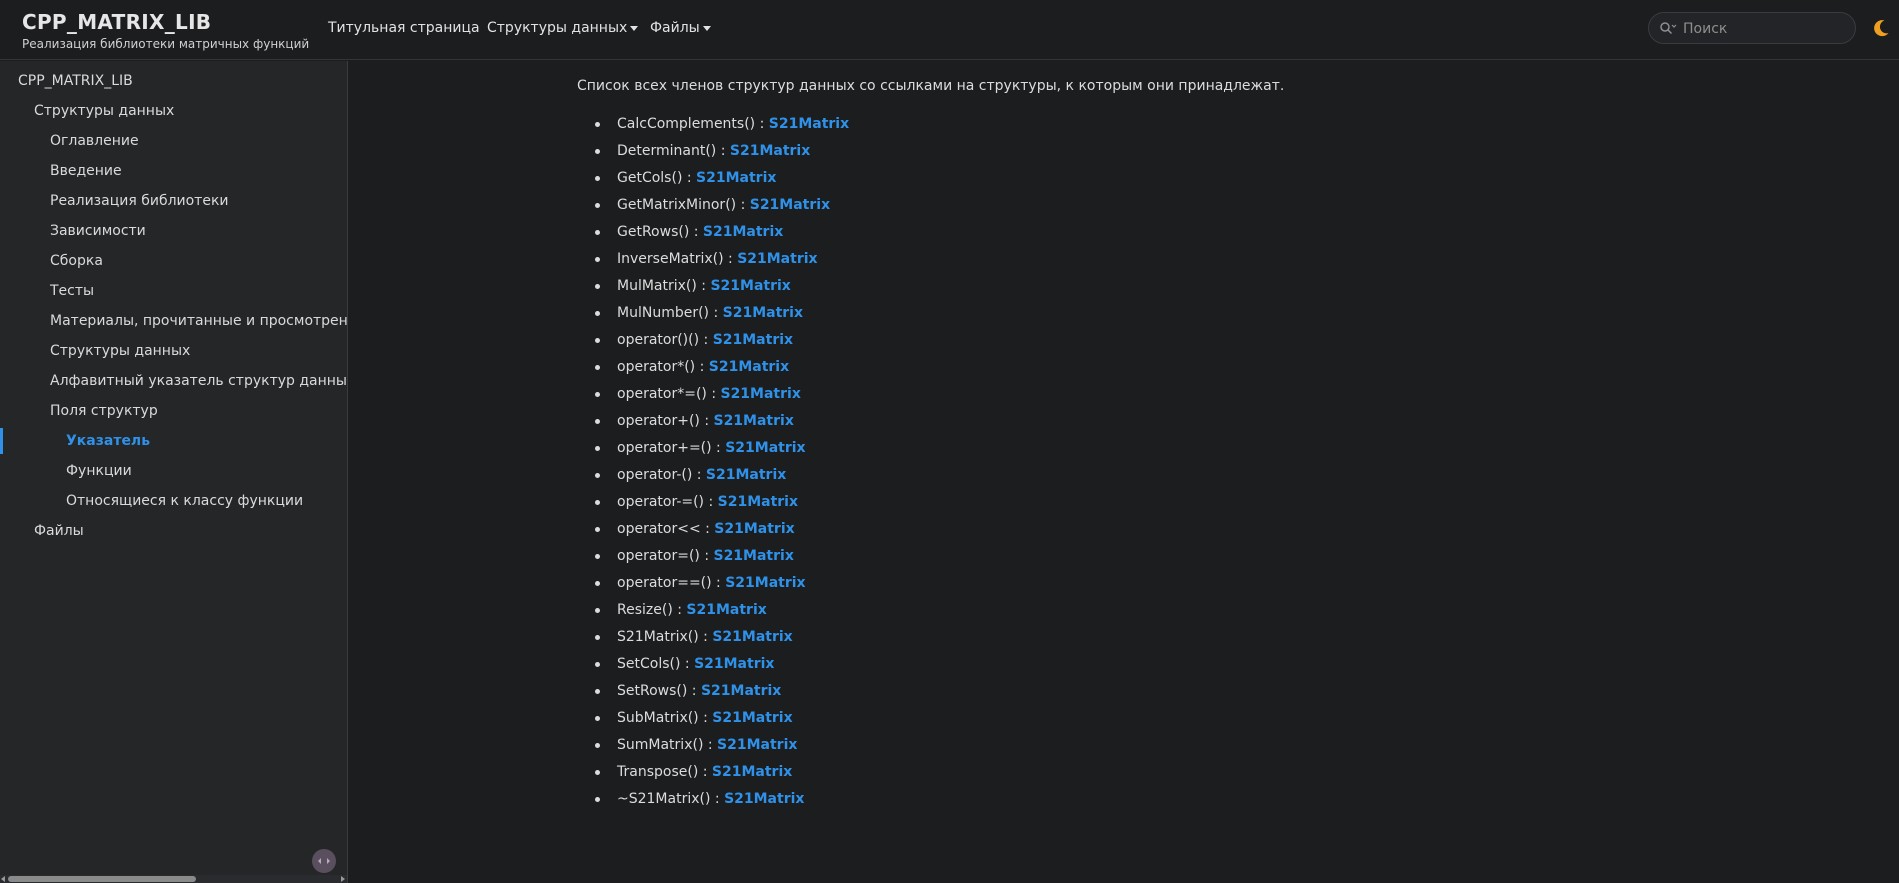  What do you see at coordinates (86, 171) in the screenshot?
I see `sidebar-item-introduction: Введение` at bounding box center [86, 171].